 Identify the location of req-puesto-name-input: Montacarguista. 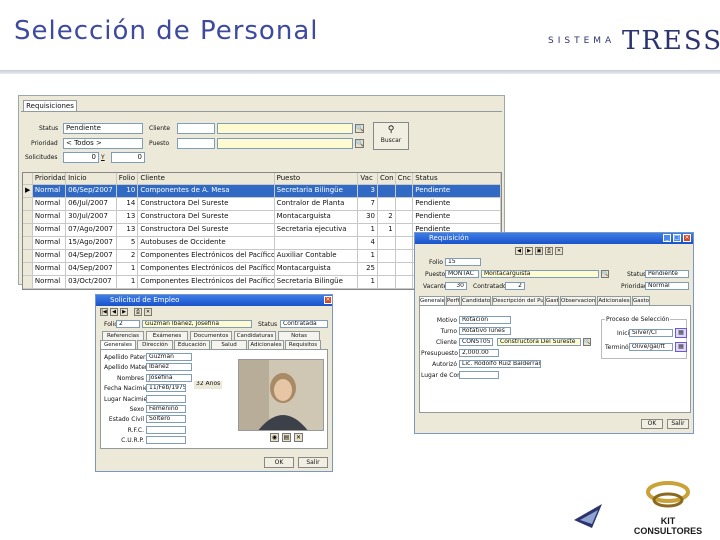
(540, 274).